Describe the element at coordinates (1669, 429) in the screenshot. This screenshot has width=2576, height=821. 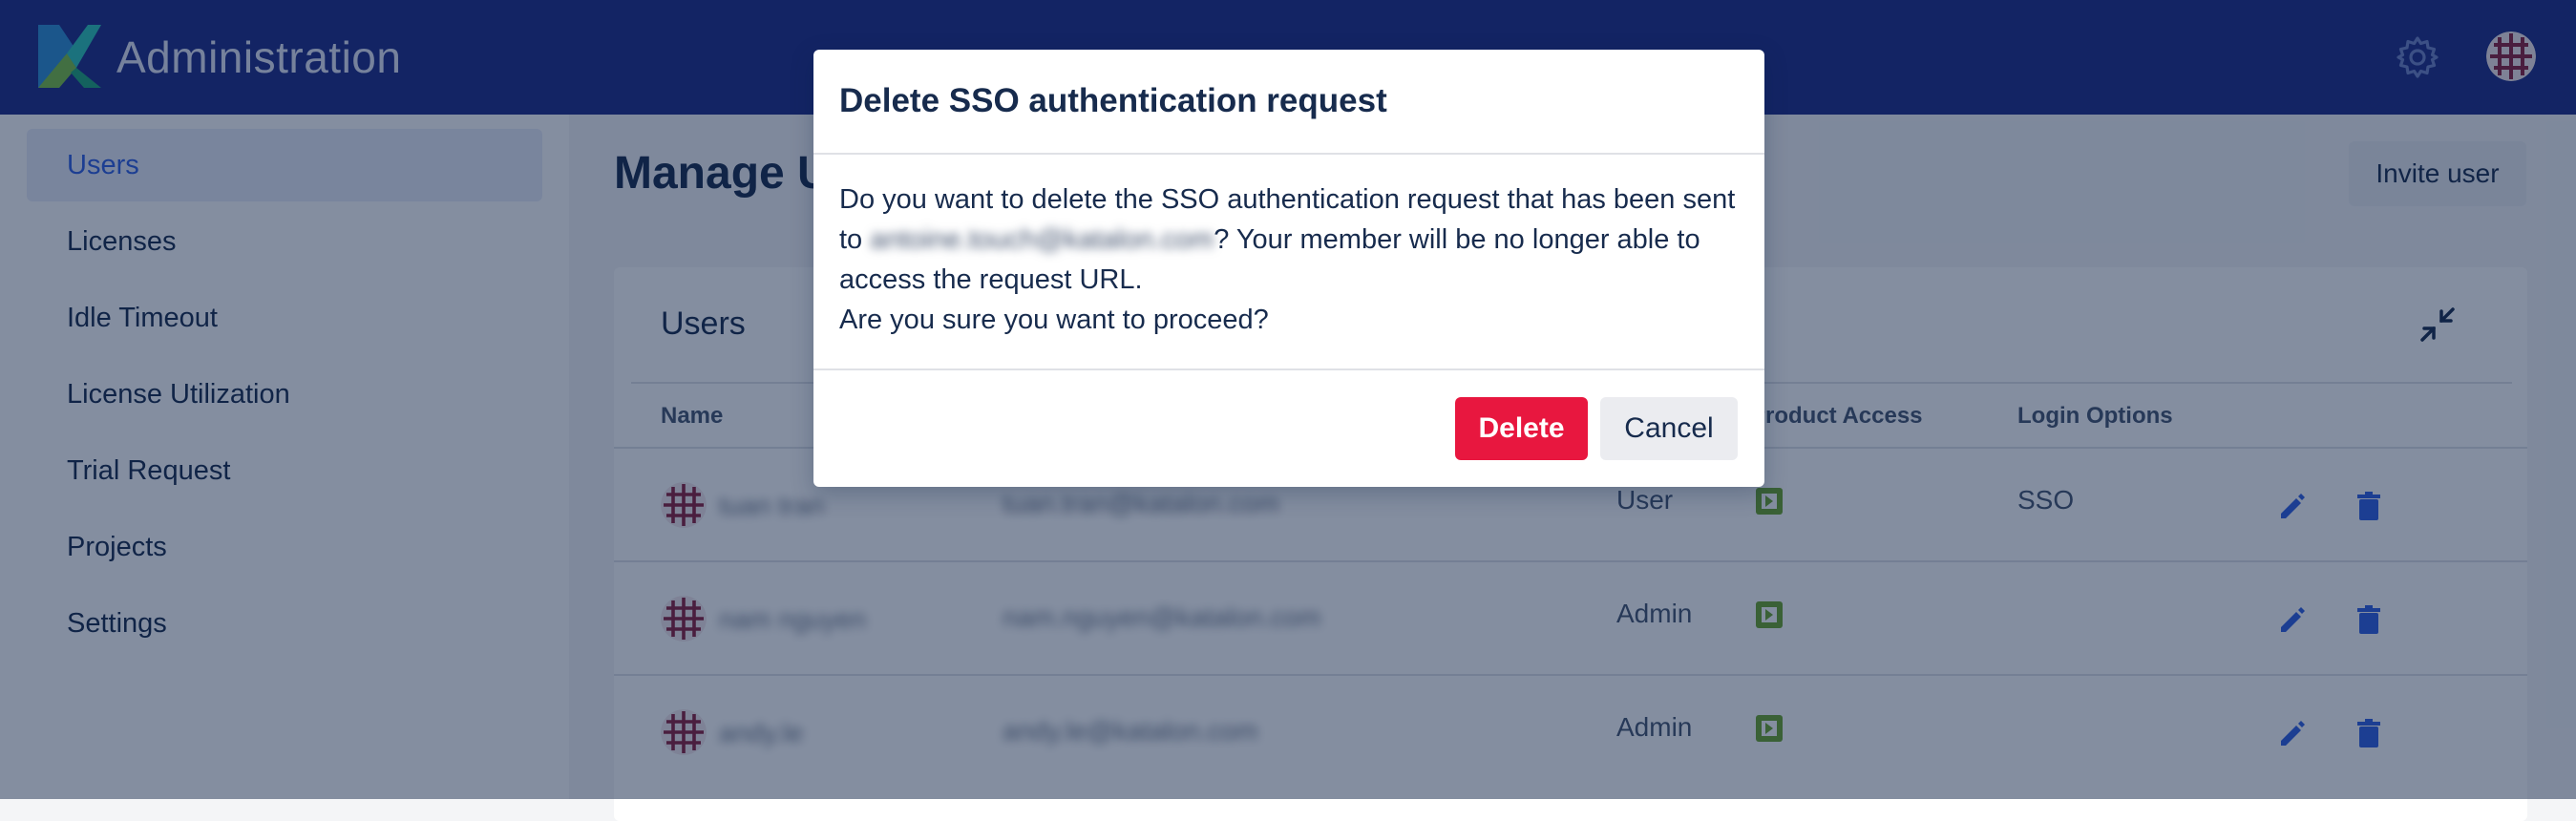
I see `cancel-button: Cancel` at that location.